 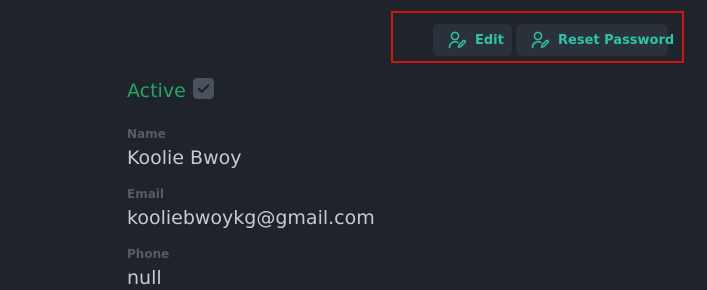 What do you see at coordinates (144, 278) in the screenshot?
I see `phone-value: null` at bounding box center [144, 278].